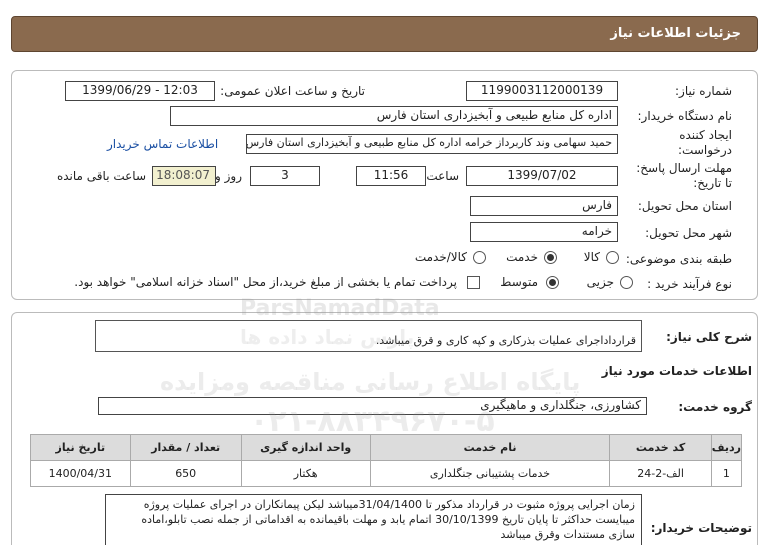 Image resolution: width=770 pixels, height=545 pixels. Describe the element at coordinates (705, 150) in the screenshot. I see `creator-label-2: درخواست:` at that location.